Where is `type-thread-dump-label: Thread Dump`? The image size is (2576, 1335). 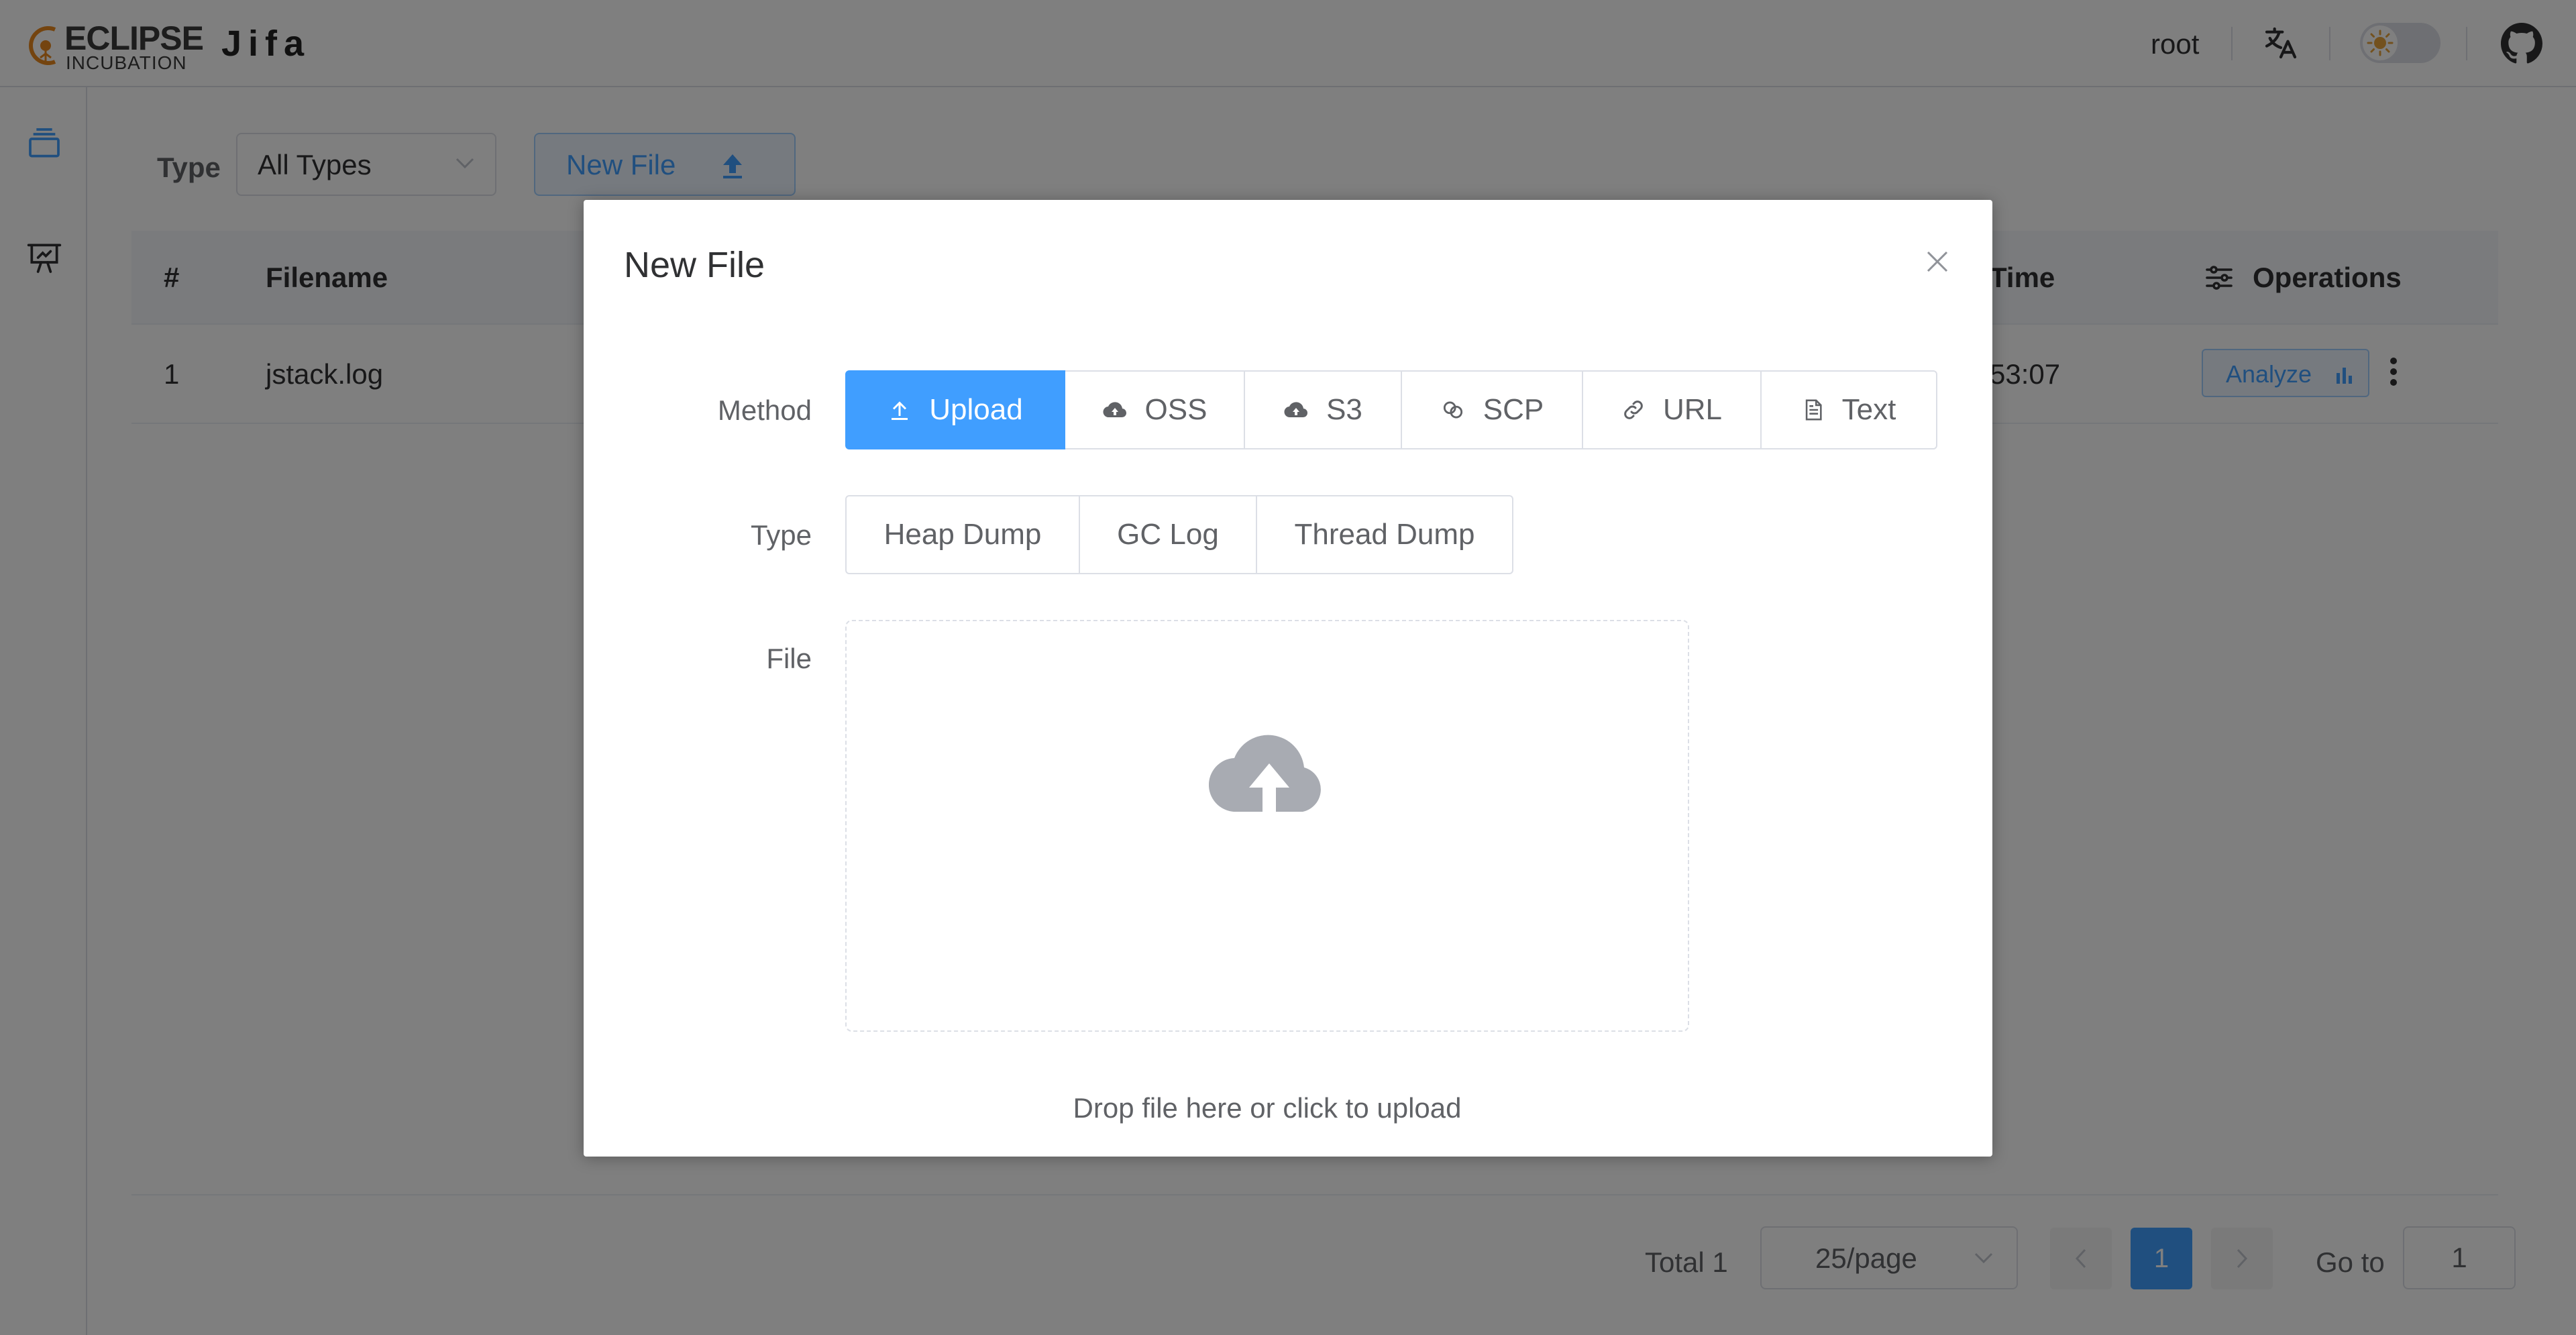 type-thread-dump-label: Thread Dump is located at coordinates (1384, 534).